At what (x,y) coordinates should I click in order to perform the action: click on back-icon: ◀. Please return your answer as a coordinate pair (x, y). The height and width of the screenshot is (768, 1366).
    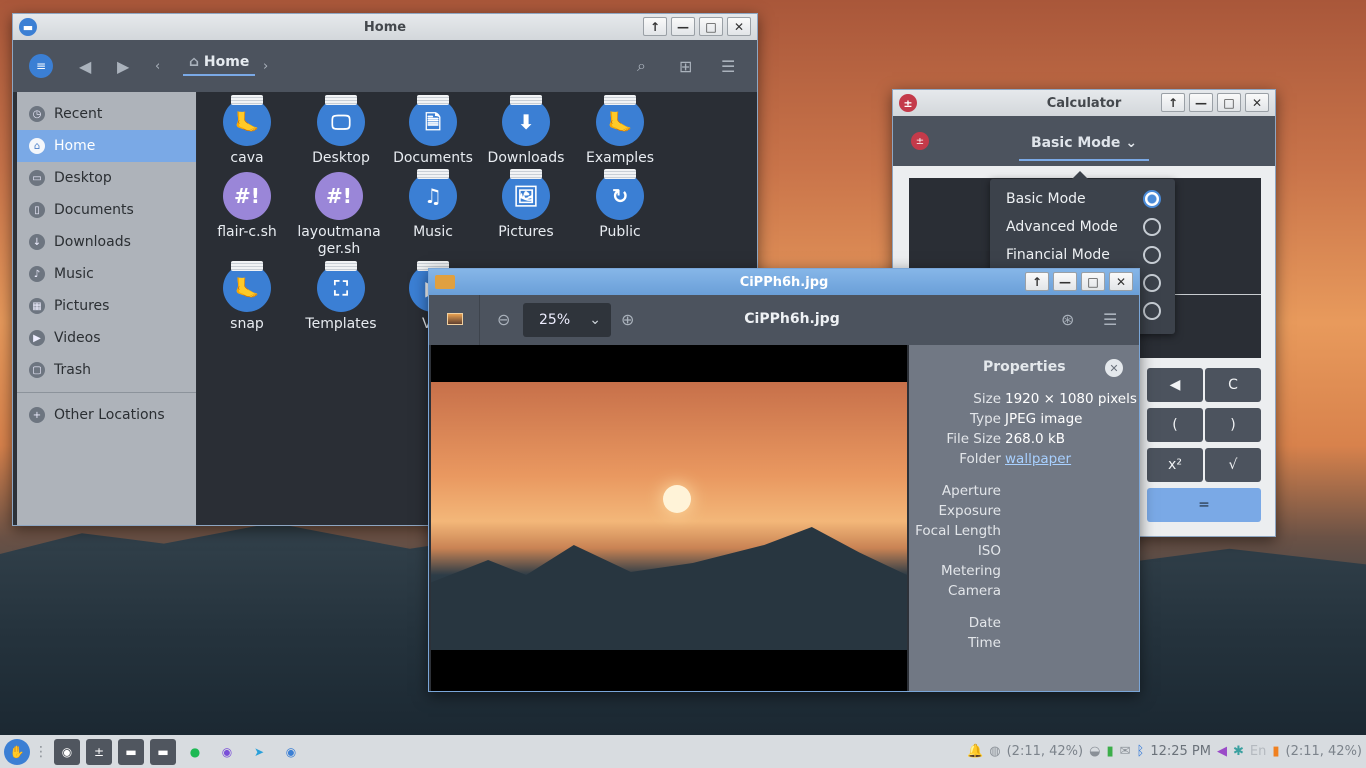
    Looking at the image, I should click on (85, 66).